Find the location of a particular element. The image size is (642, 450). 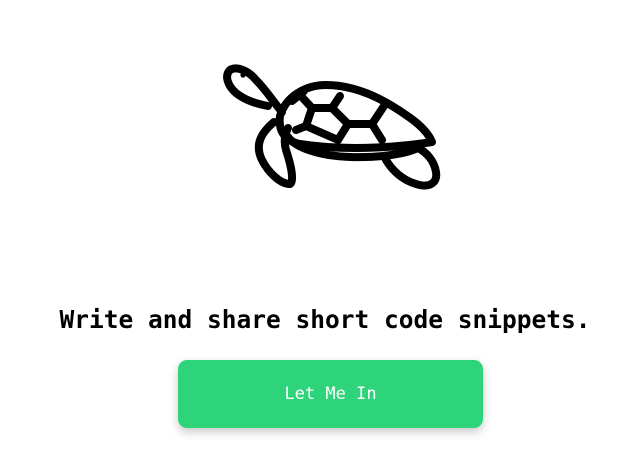

tagline: Write and share short code snippets. is located at coordinates (325, 319).